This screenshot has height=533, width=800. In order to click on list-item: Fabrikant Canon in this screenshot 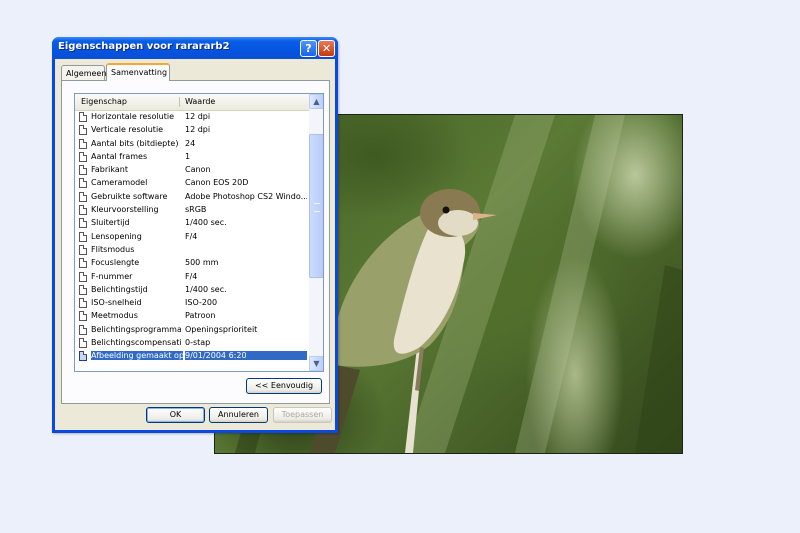, I will do `click(192, 170)`.